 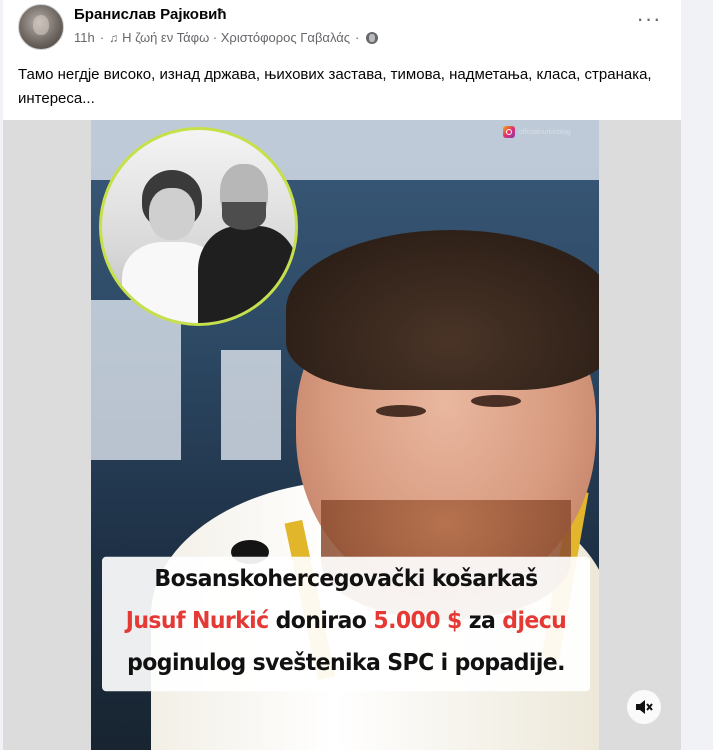 What do you see at coordinates (244, 216) in the screenshot?
I see `inset-priest-beard` at bounding box center [244, 216].